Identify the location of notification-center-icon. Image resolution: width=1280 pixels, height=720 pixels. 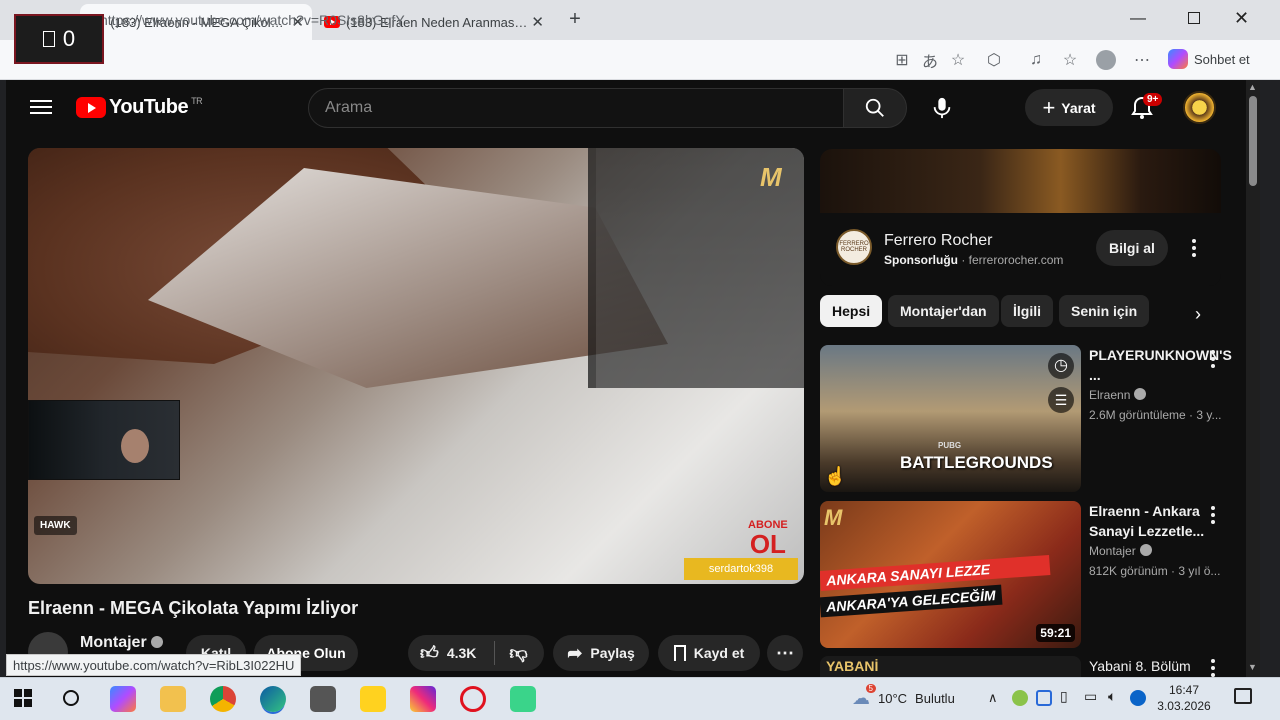
(1243, 696).